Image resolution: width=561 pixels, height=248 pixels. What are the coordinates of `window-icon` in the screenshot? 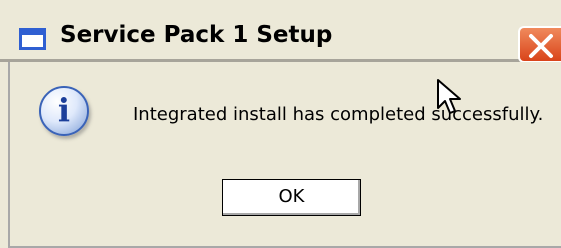 It's located at (32, 39).